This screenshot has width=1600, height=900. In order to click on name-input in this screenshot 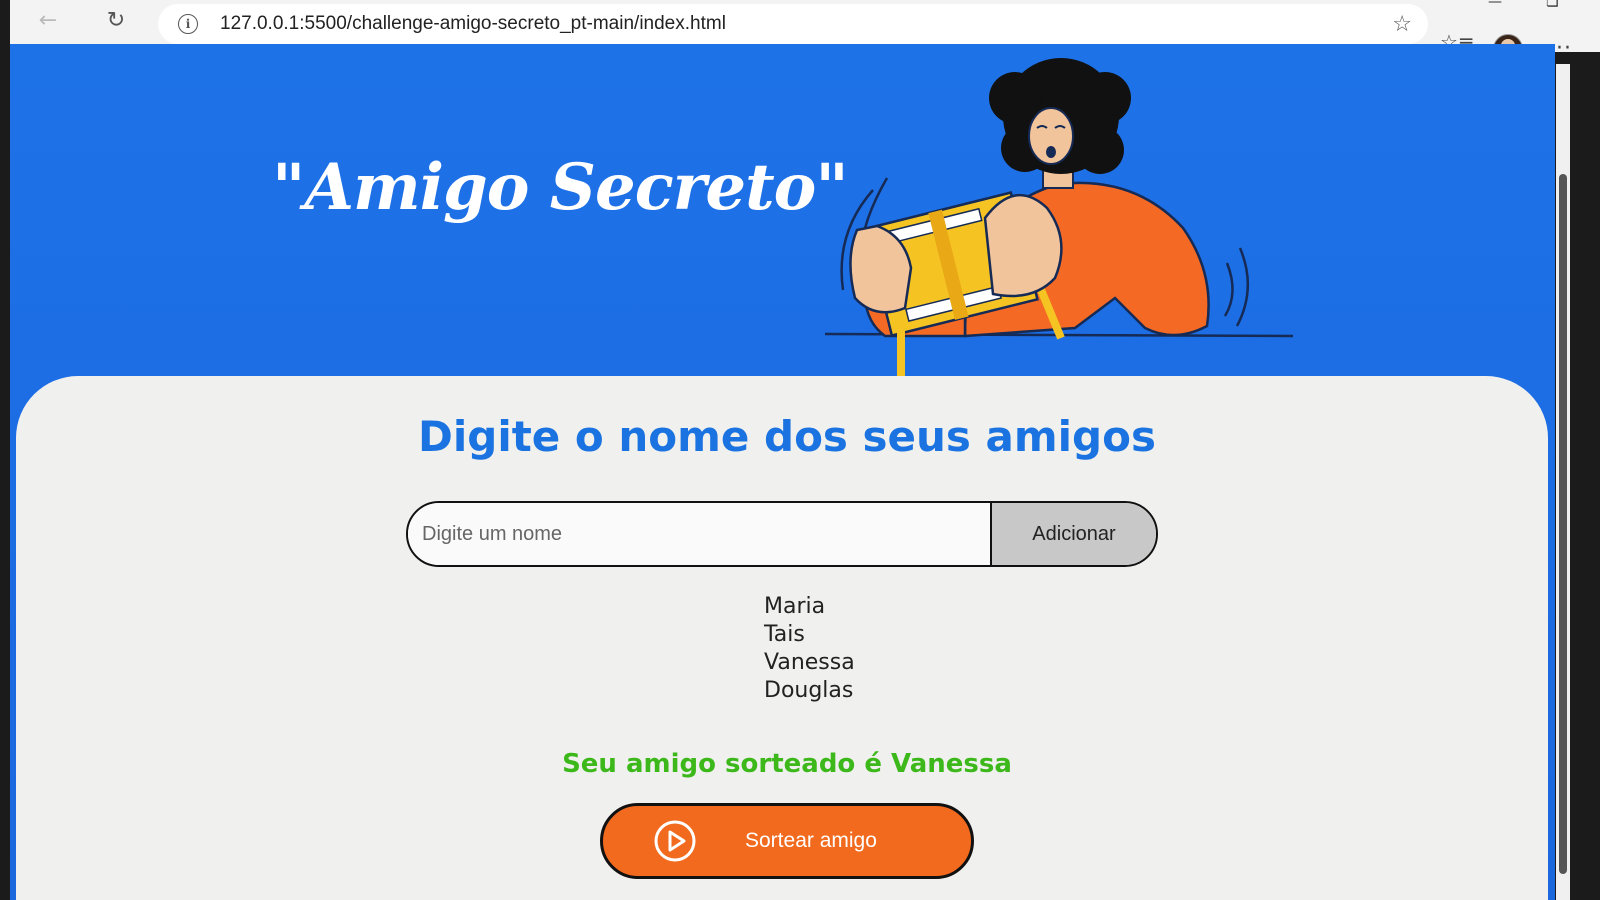, I will do `click(699, 534)`.